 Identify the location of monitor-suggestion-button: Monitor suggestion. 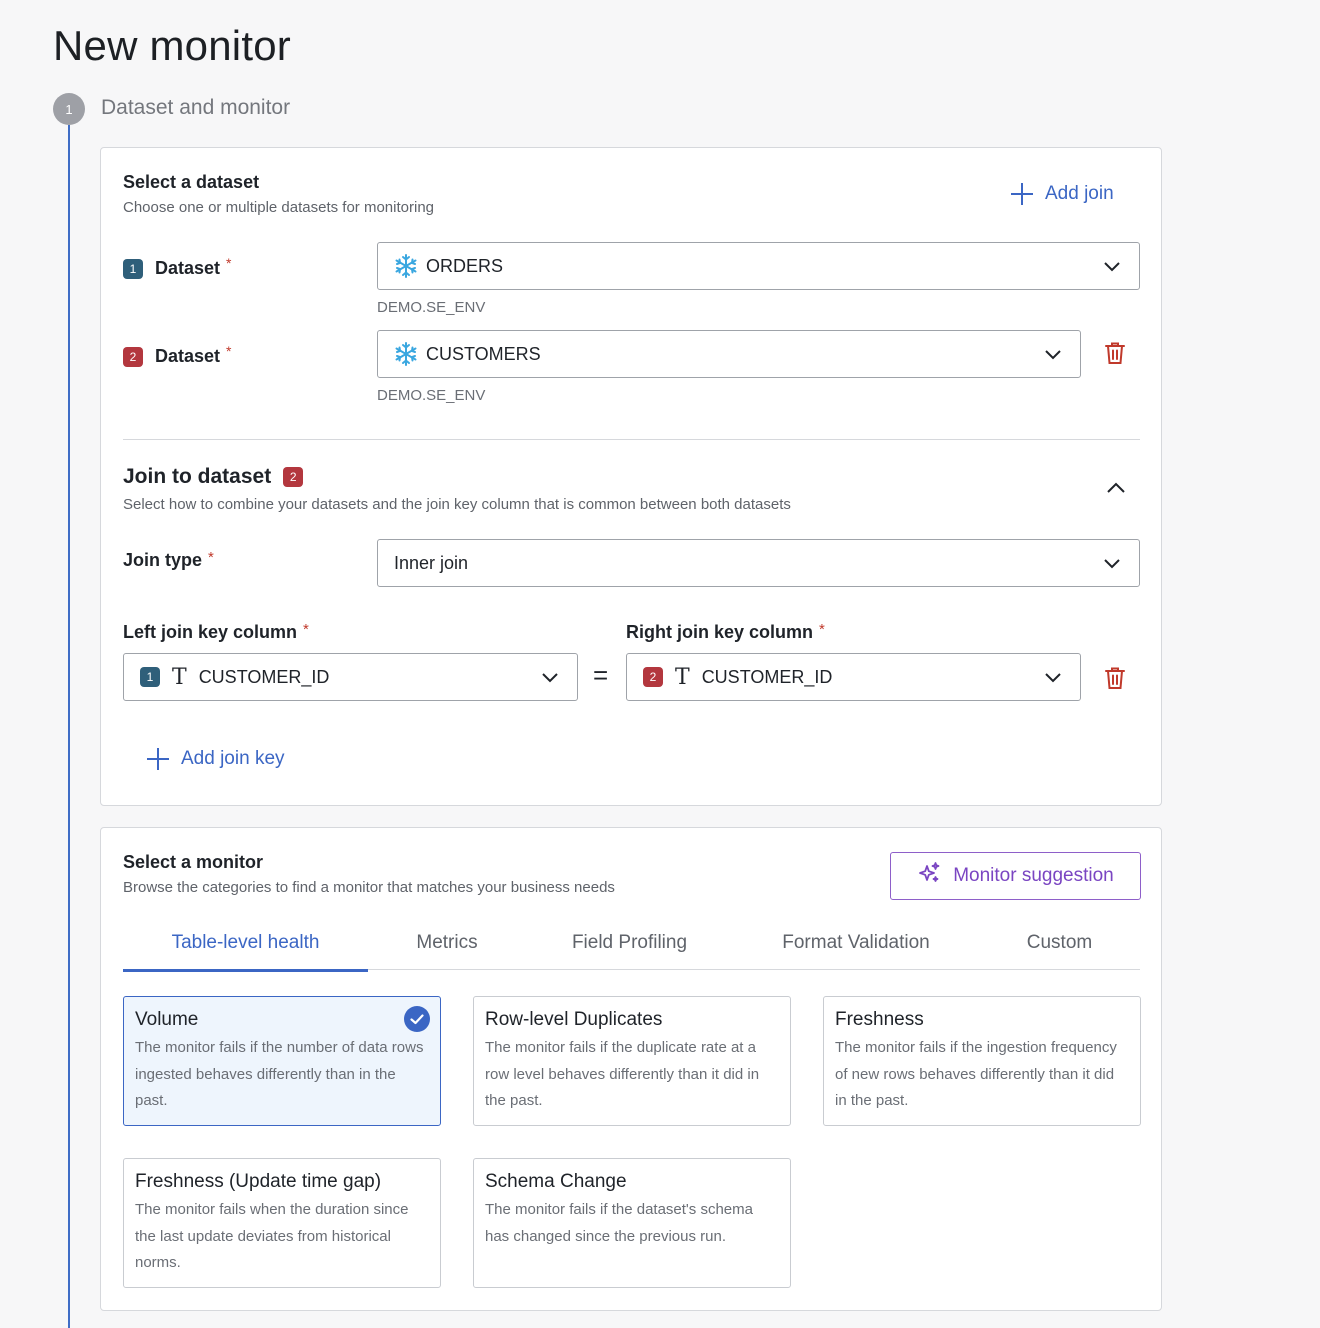
(1015, 876).